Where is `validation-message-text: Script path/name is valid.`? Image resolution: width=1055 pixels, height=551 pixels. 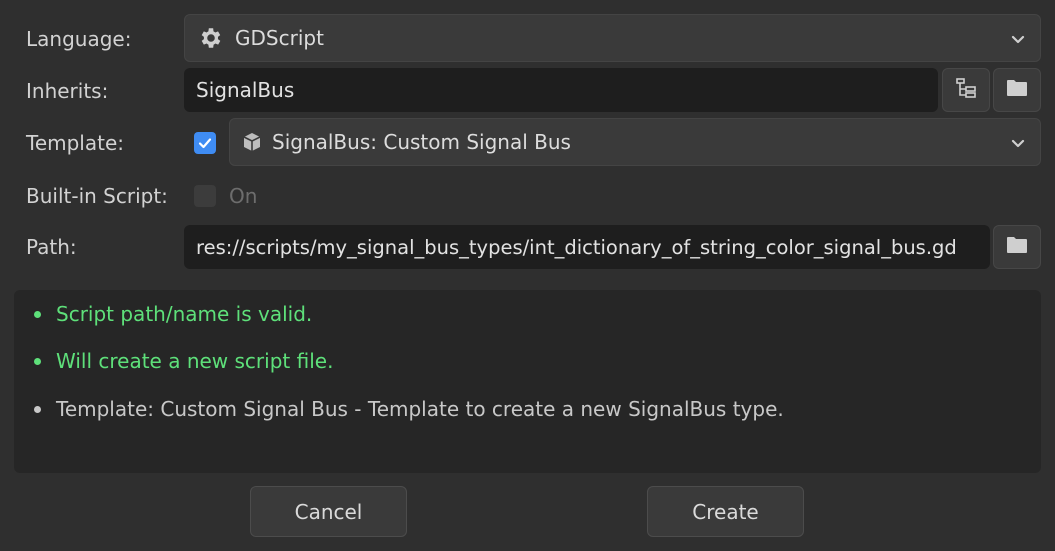 validation-message-text: Script path/name is valid. is located at coordinates (184, 314).